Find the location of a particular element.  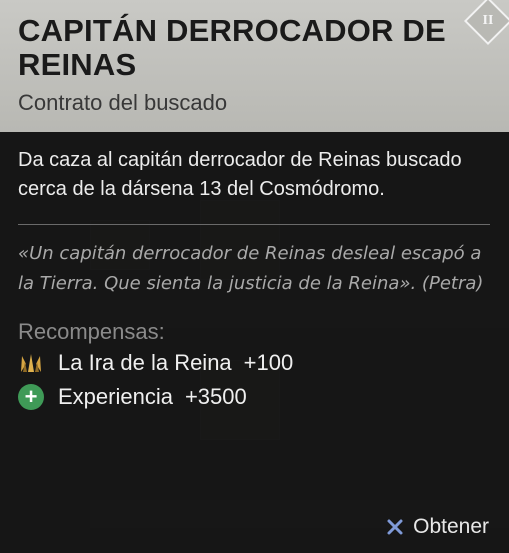

plus-circle-icon: + is located at coordinates (31, 397).